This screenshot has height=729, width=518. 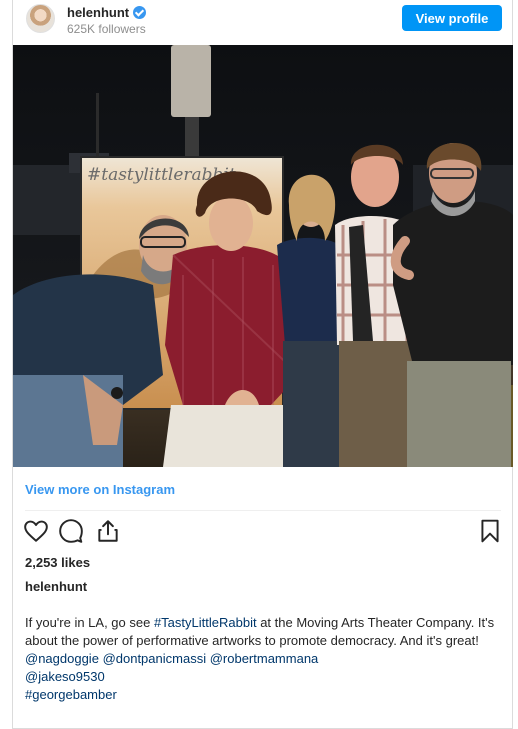 What do you see at coordinates (262, 533) in the screenshot?
I see `action-bar` at bounding box center [262, 533].